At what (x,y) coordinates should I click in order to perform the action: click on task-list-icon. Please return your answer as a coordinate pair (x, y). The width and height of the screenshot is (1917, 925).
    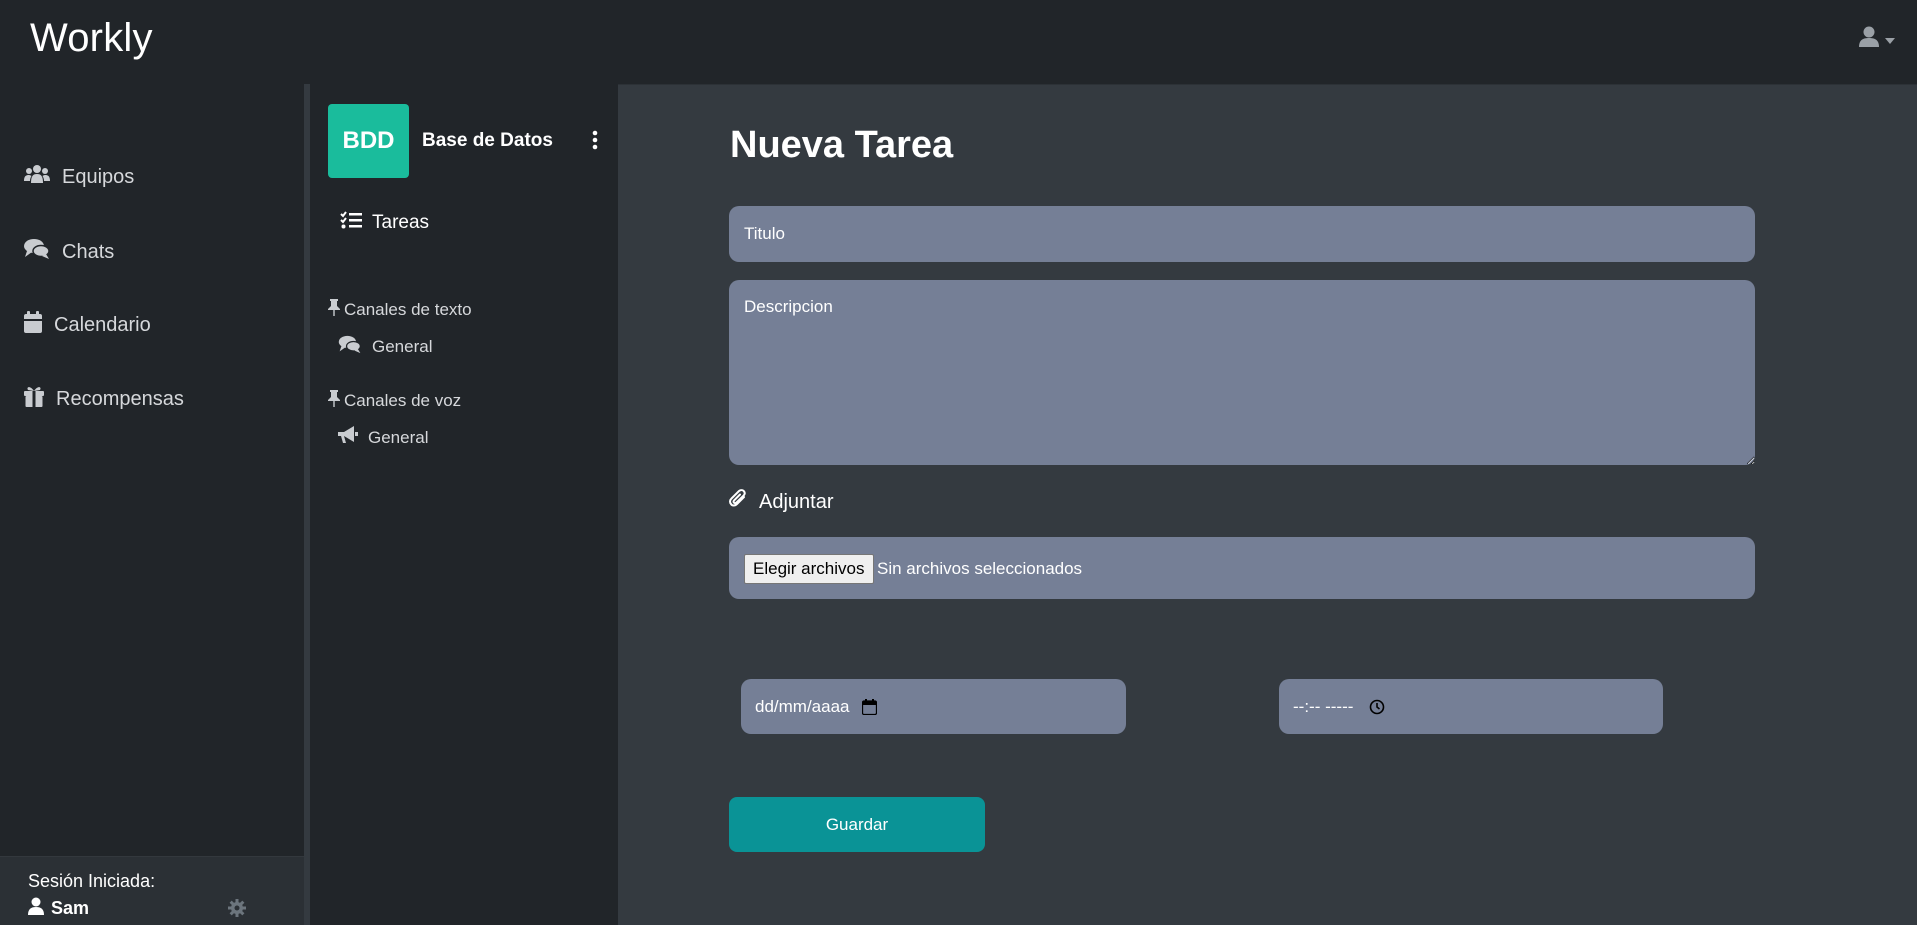
    Looking at the image, I should click on (351, 223).